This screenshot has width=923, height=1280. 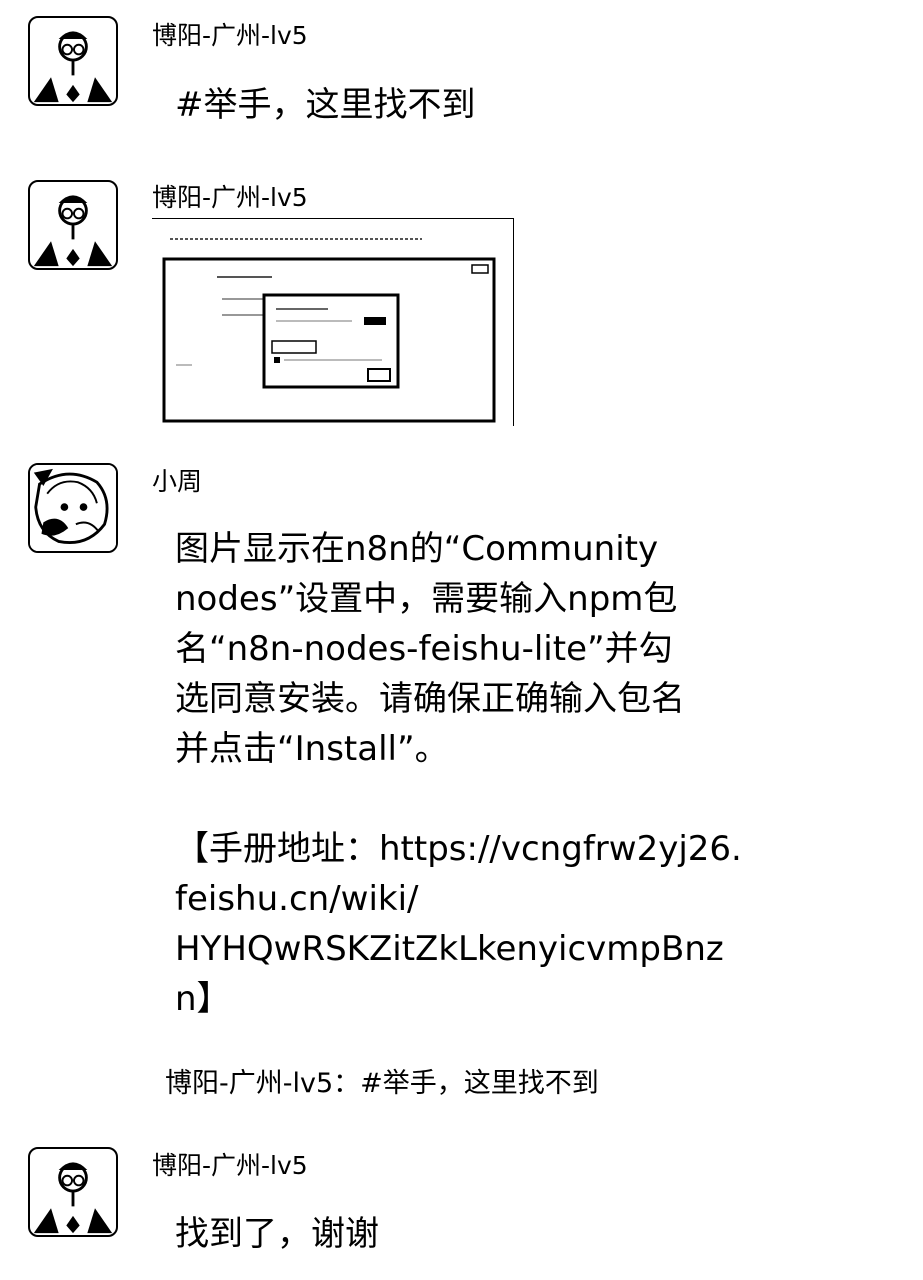 I want to click on sender-name: 小周, so click(x=177, y=481).